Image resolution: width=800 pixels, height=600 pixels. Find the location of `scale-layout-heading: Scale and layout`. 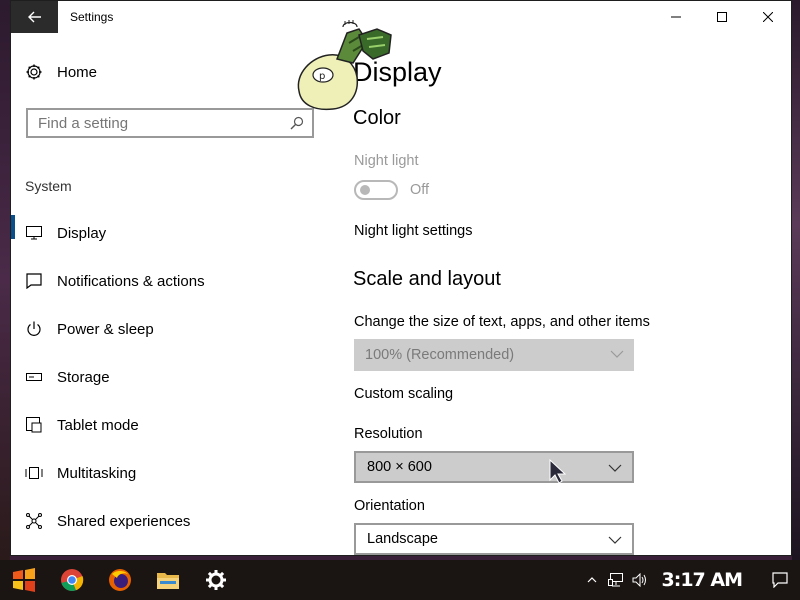

scale-layout-heading: Scale and layout is located at coordinates (427, 279).